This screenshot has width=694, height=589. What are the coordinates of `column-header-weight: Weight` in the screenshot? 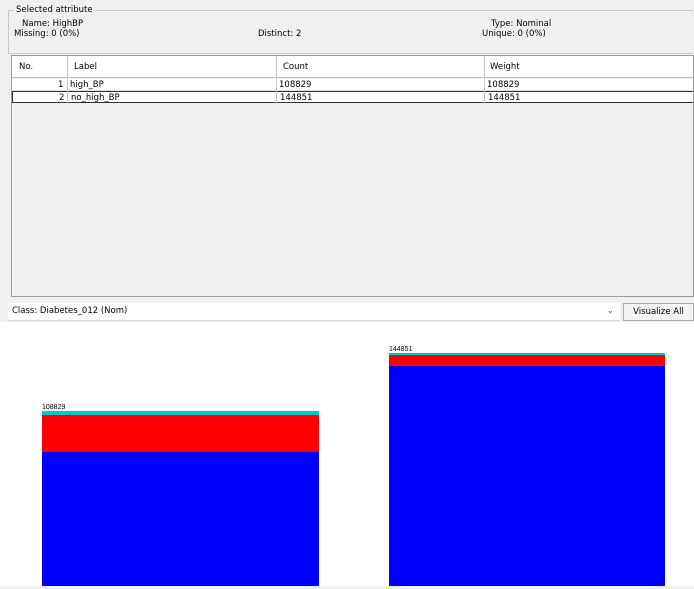 It's located at (505, 67).